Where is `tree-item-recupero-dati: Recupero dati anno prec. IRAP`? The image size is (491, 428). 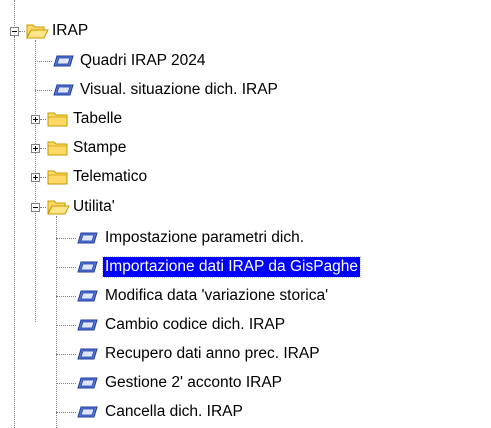 tree-item-recupero-dati: Recupero dati anno prec. IRAP is located at coordinates (212, 354).